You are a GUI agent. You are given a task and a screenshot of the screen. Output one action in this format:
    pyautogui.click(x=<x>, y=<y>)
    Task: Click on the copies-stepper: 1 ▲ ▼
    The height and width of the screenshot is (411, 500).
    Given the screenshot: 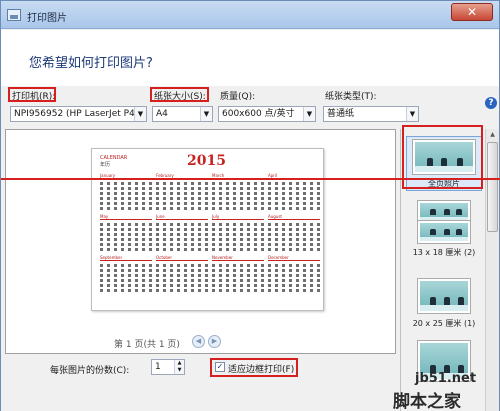 What is the action you would take?
    pyautogui.click(x=168, y=367)
    